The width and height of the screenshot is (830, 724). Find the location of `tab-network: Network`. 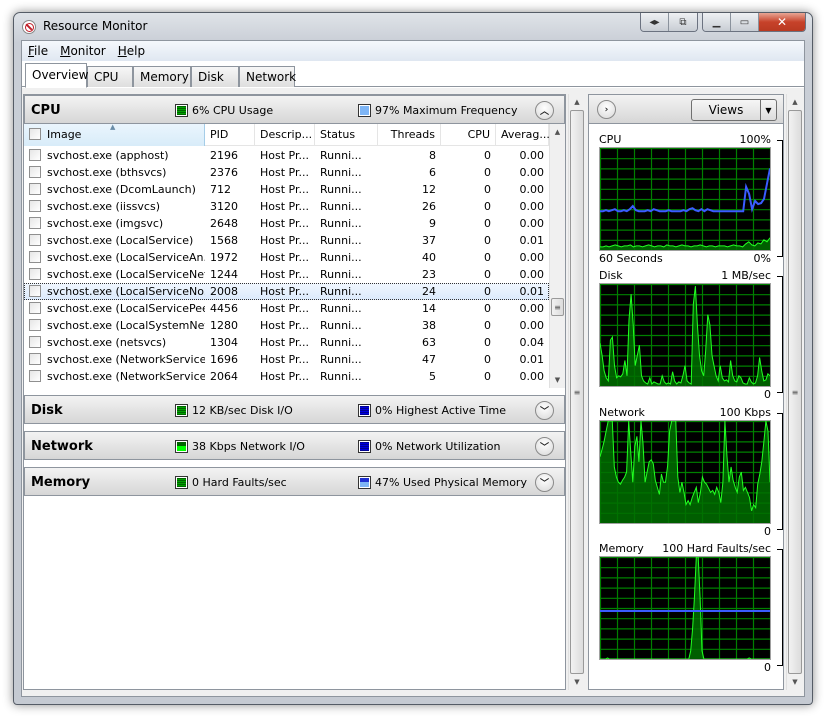

tab-network: Network is located at coordinates (267, 76).